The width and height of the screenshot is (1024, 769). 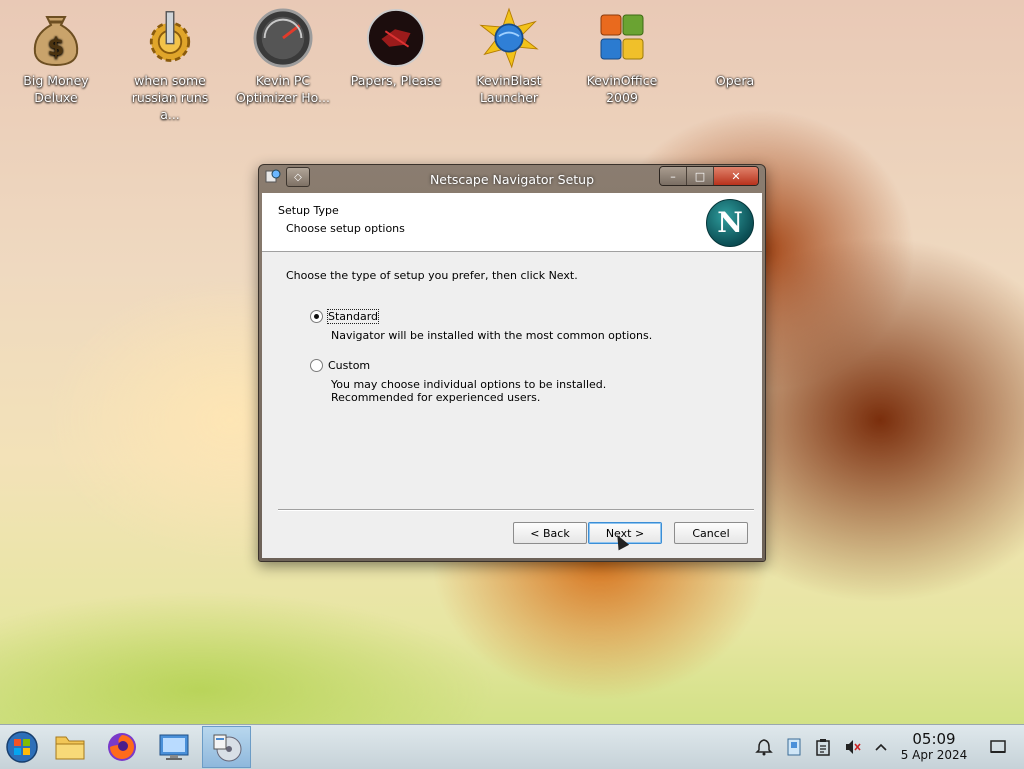 What do you see at coordinates (550, 533) in the screenshot?
I see `back-button: < Back` at bounding box center [550, 533].